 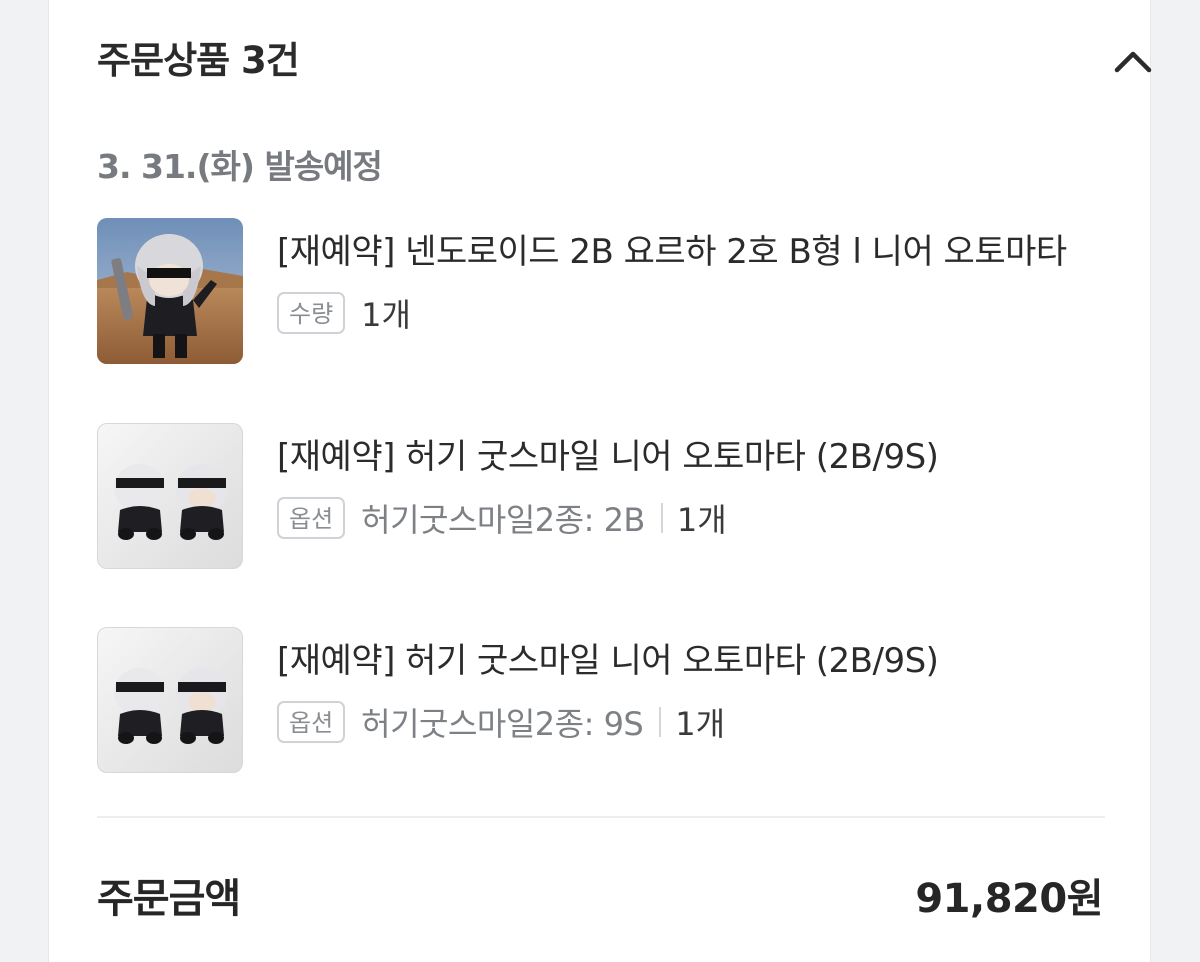 What do you see at coordinates (240, 166) in the screenshot?
I see `shipping-date: 3. 31.(화) 발송예정` at bounding box center [240, 166].